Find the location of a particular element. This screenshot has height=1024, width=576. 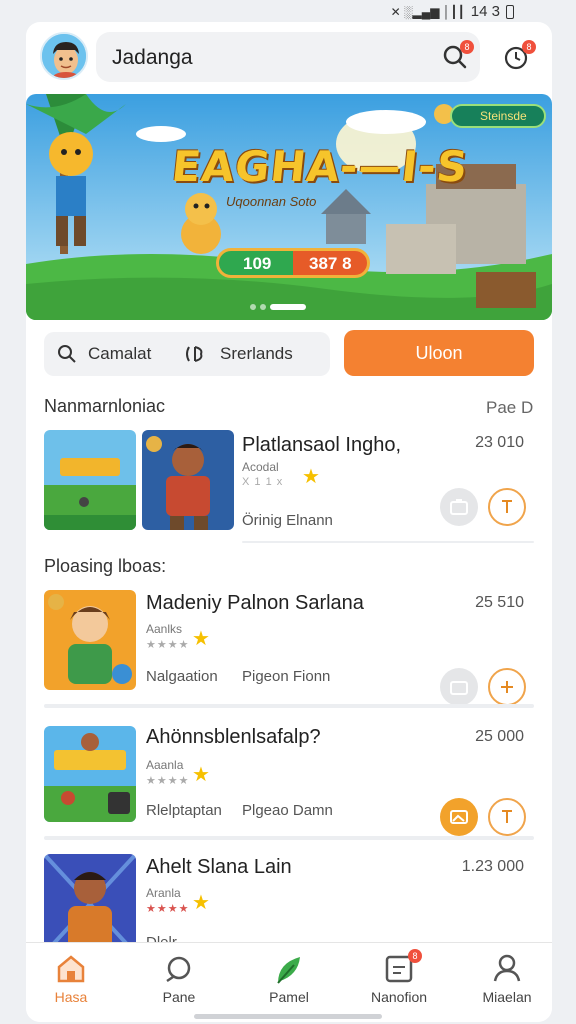

filter-chip-1: Camalat is located at coordinates (114, 354).